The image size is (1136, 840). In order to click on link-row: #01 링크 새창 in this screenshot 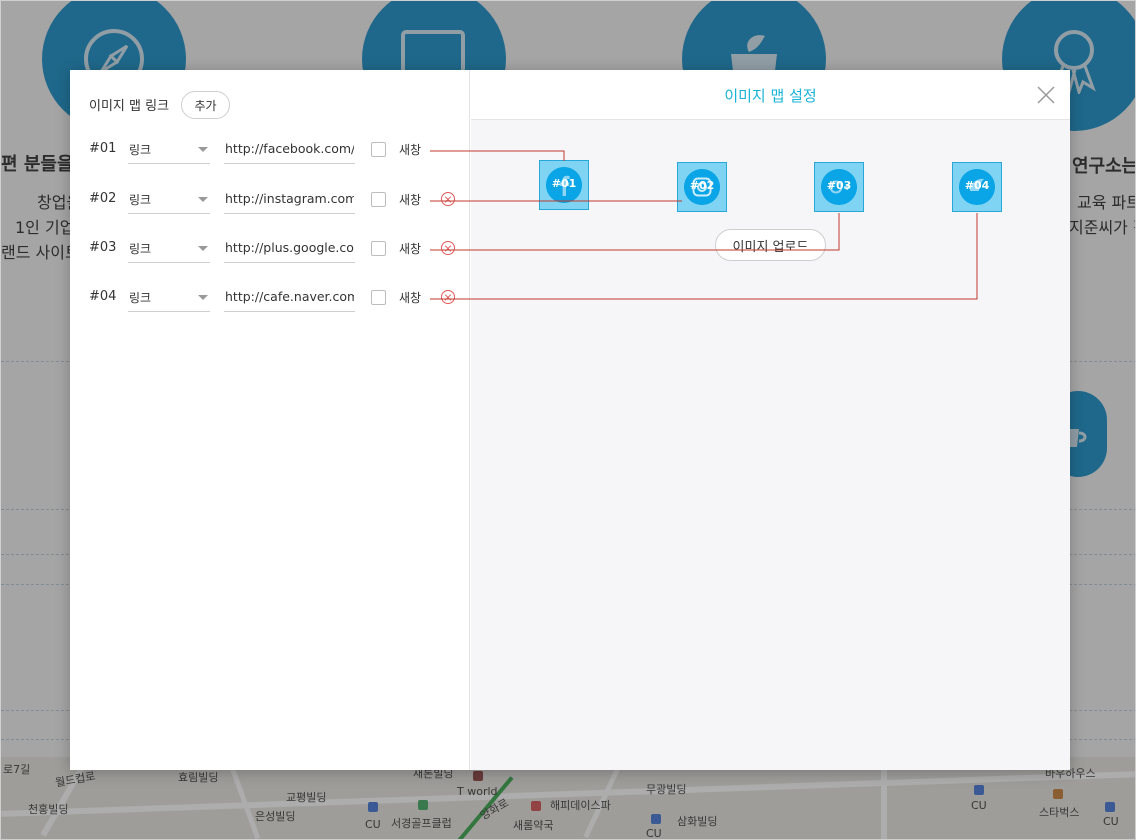, I will do `click(270, 150)`.